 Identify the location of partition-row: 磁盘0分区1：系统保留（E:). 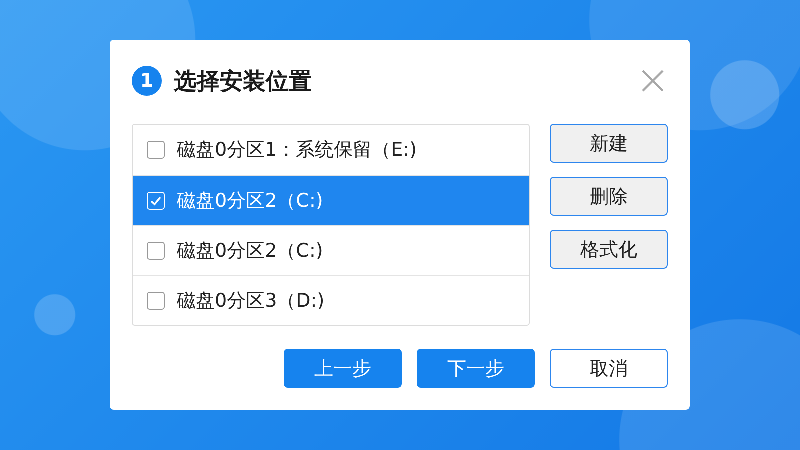
(331, 150).